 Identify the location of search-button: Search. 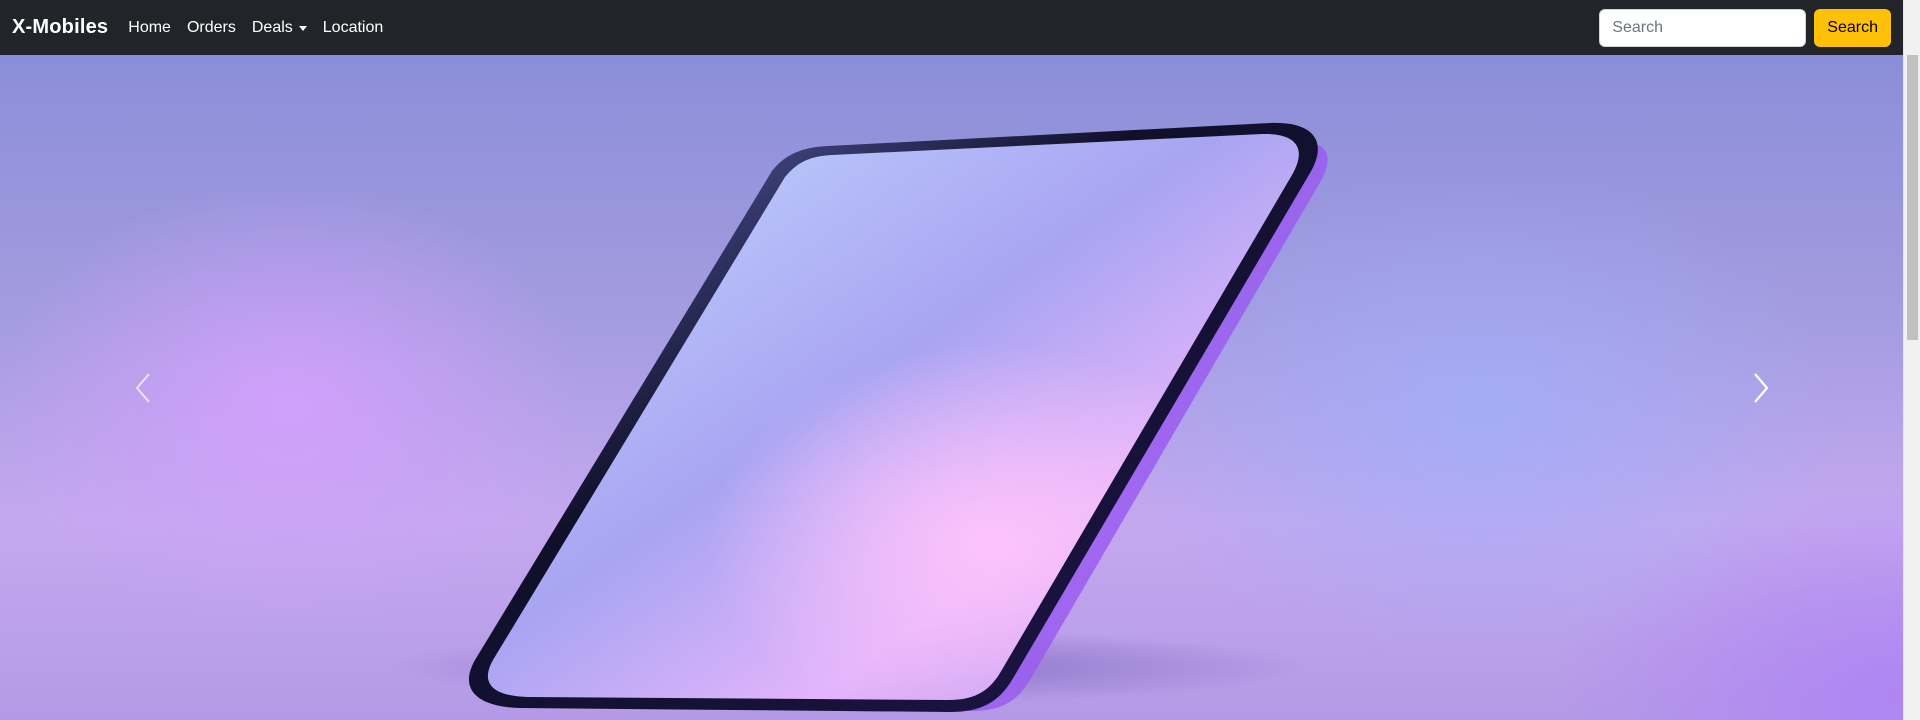
(1852, 27).